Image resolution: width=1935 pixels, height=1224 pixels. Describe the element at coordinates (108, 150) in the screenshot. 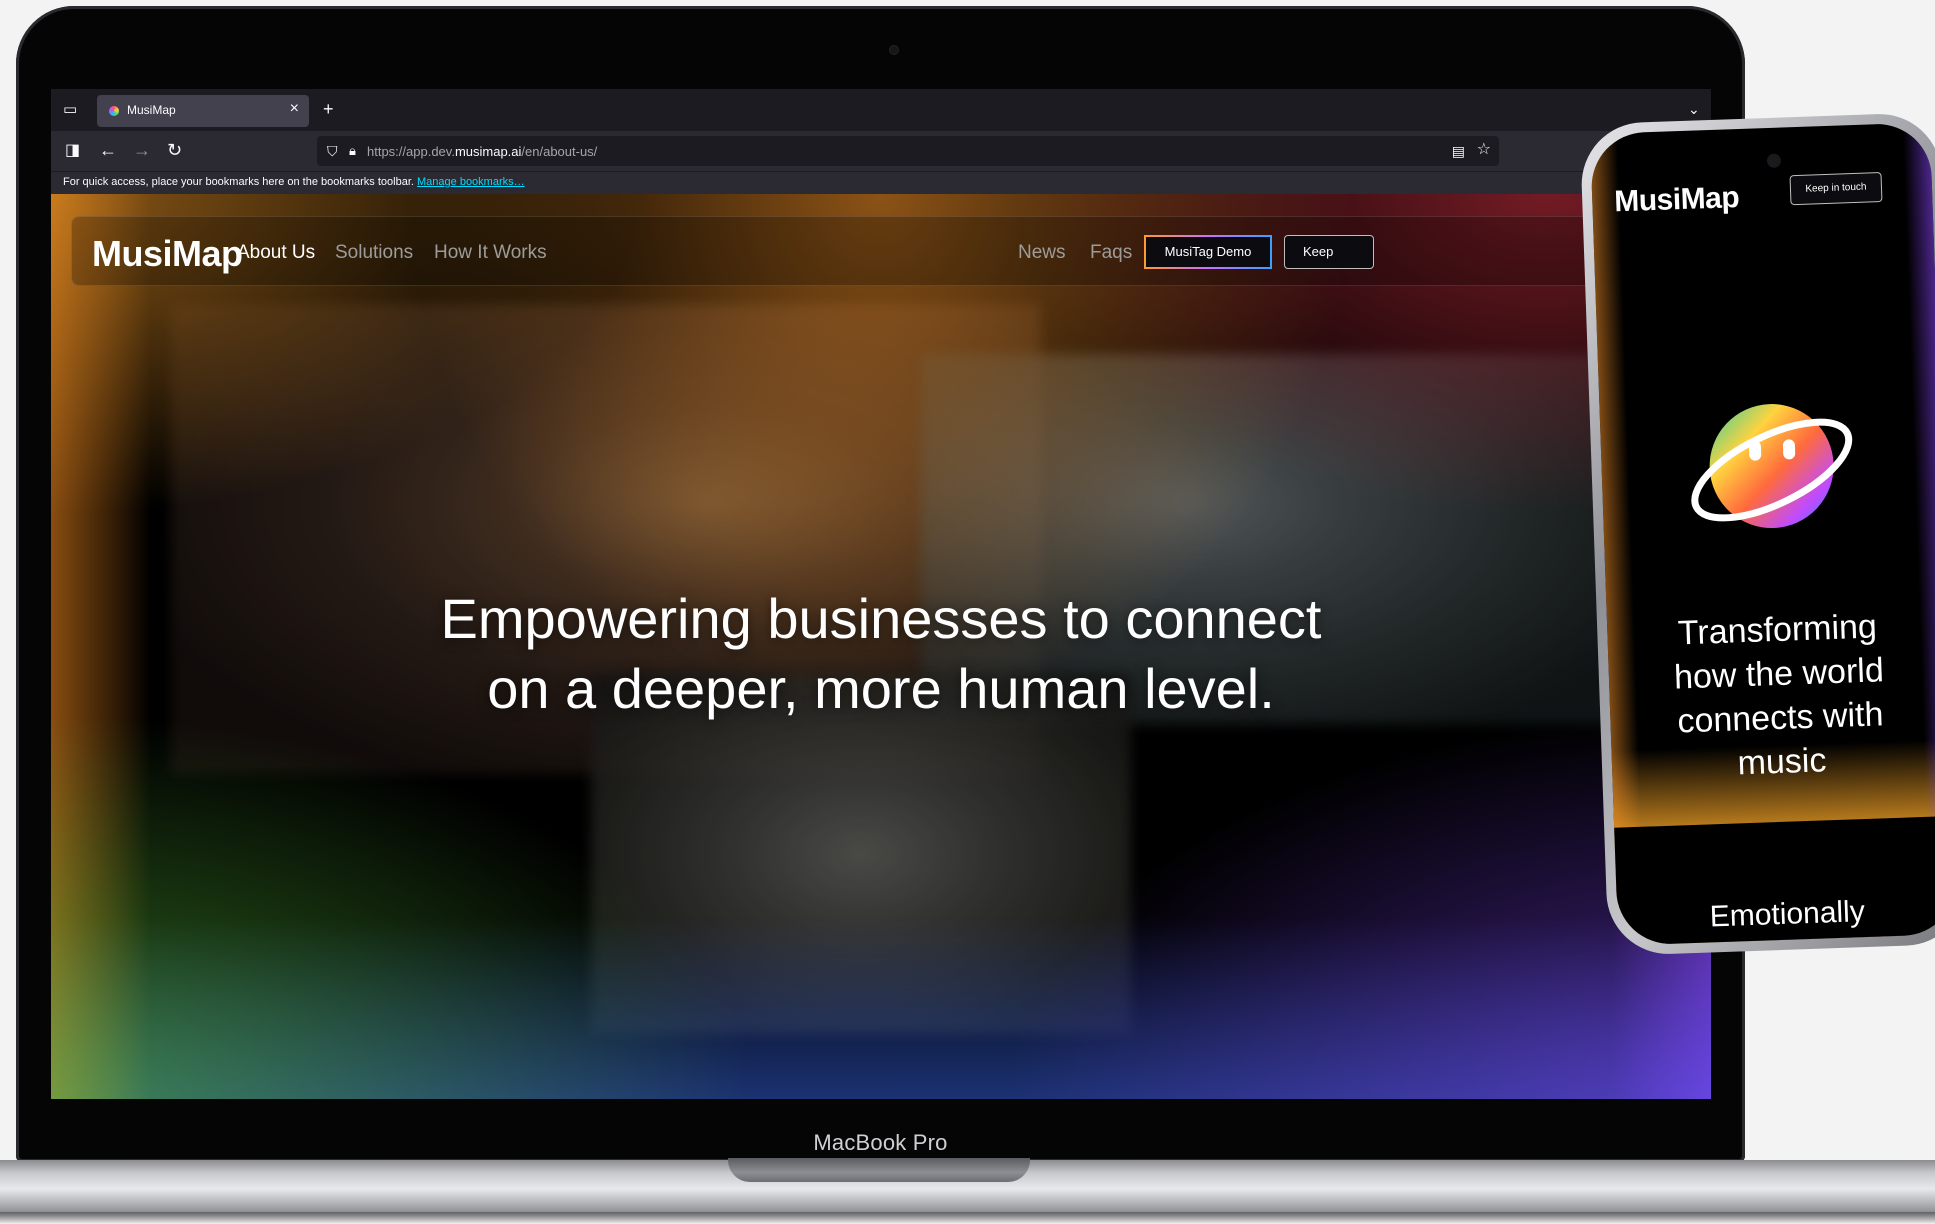

I see `back-arrow-icon: ←` at that location.